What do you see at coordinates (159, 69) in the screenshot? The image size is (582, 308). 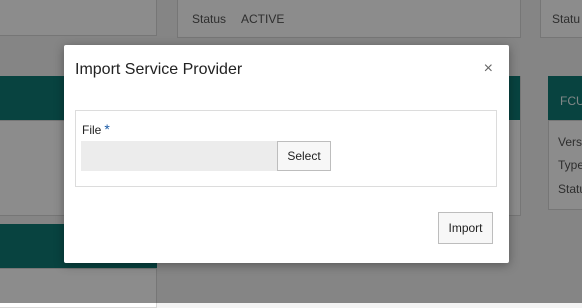 I see `dialog-title: Import Service Provider` at bounding box center [159, 69].